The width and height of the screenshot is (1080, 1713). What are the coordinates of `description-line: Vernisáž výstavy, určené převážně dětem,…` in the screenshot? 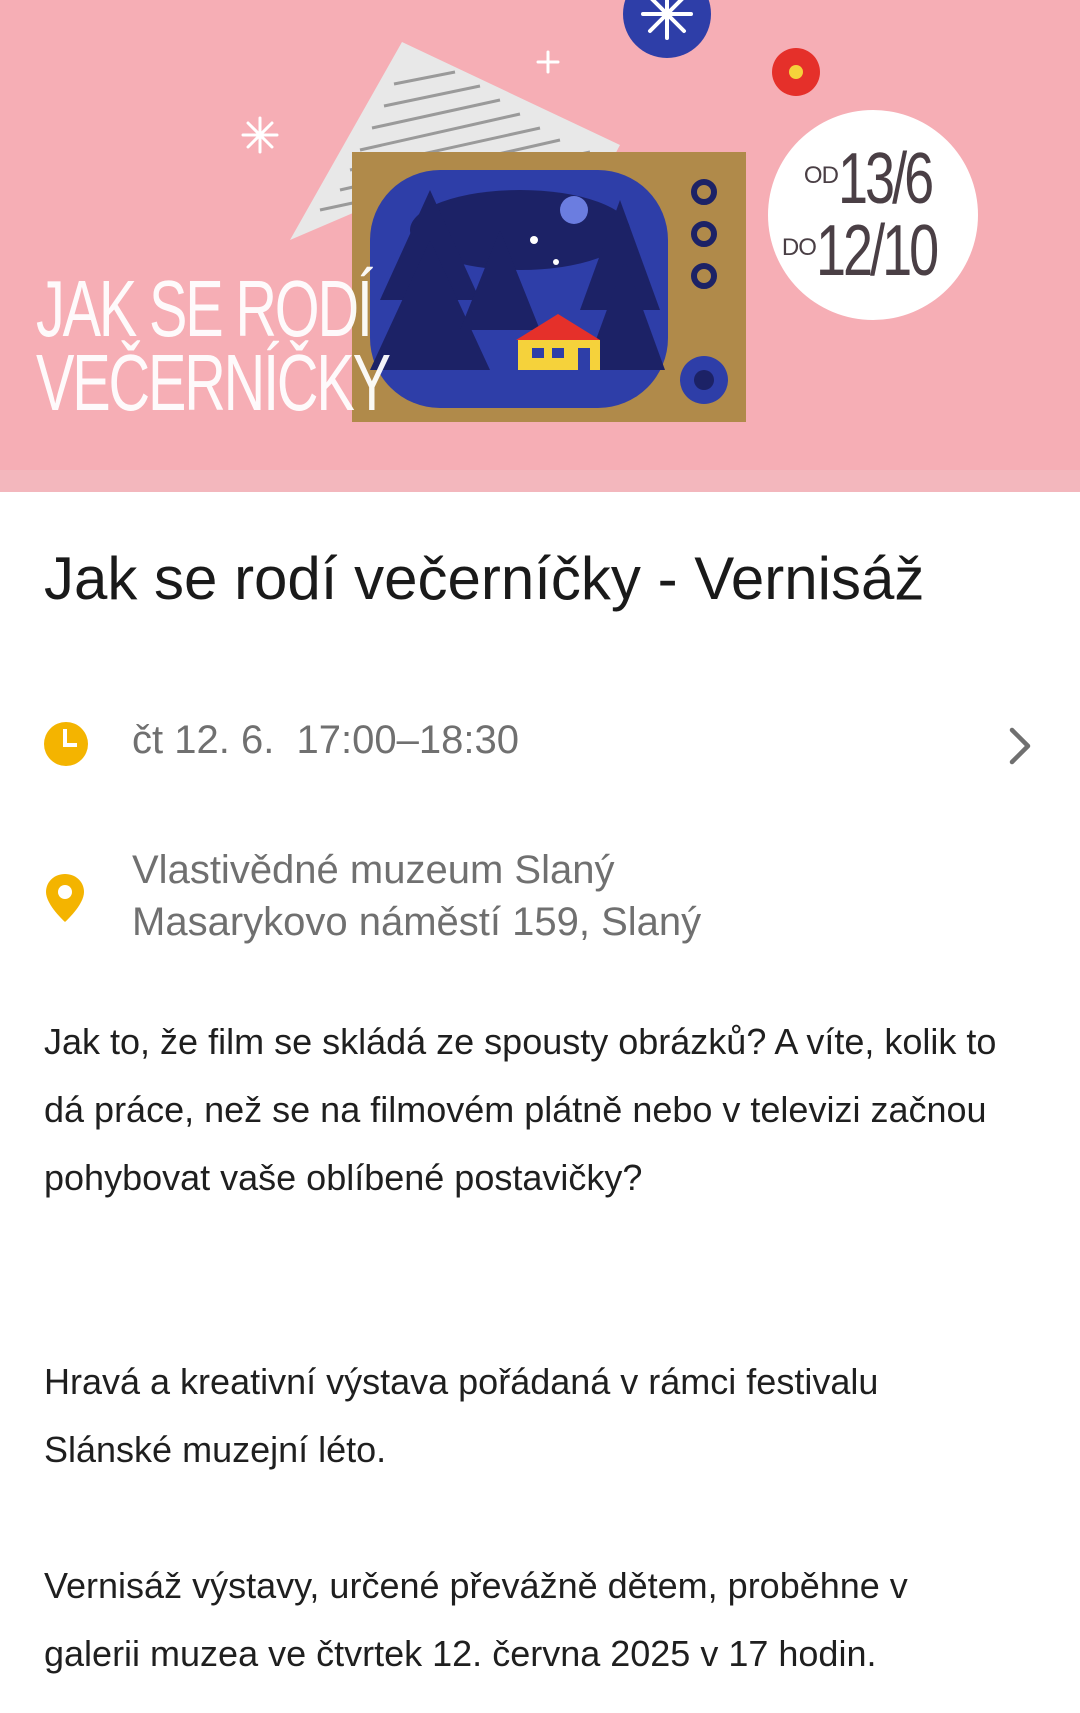 It's located at (476, 1585).